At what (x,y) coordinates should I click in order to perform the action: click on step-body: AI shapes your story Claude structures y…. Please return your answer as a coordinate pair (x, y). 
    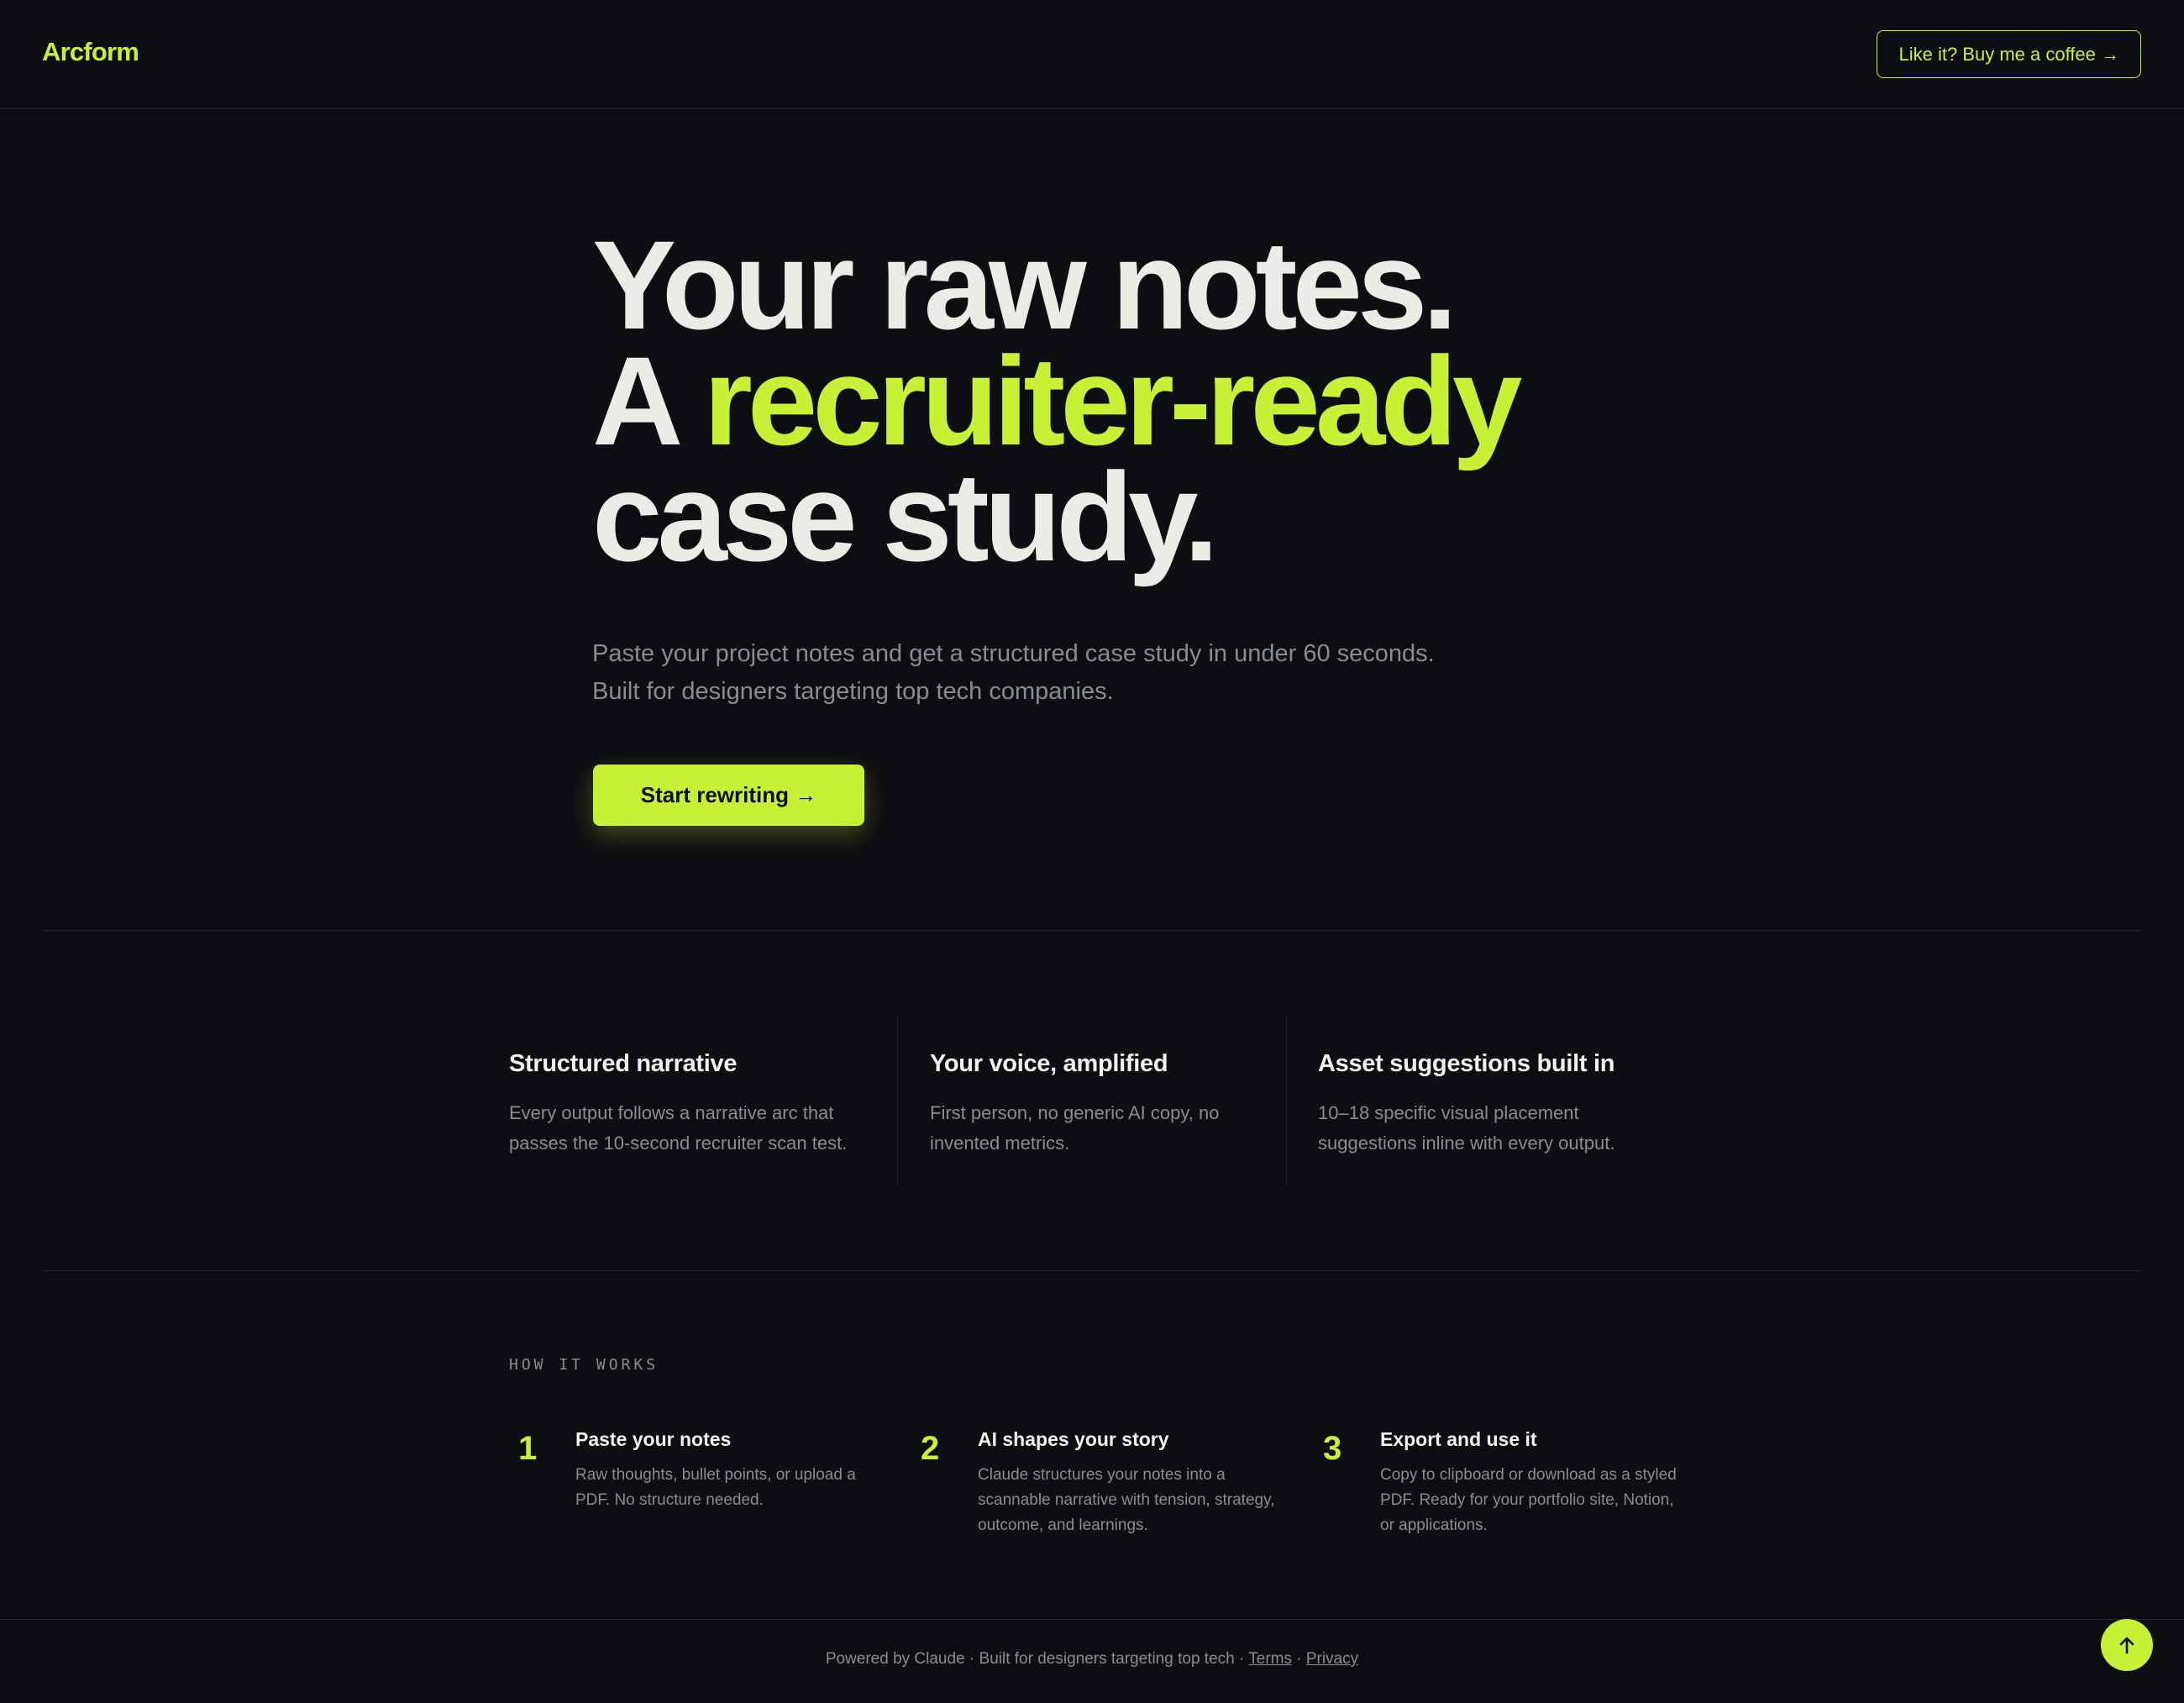
    Looking at the image, I should click on (1133, 1483).